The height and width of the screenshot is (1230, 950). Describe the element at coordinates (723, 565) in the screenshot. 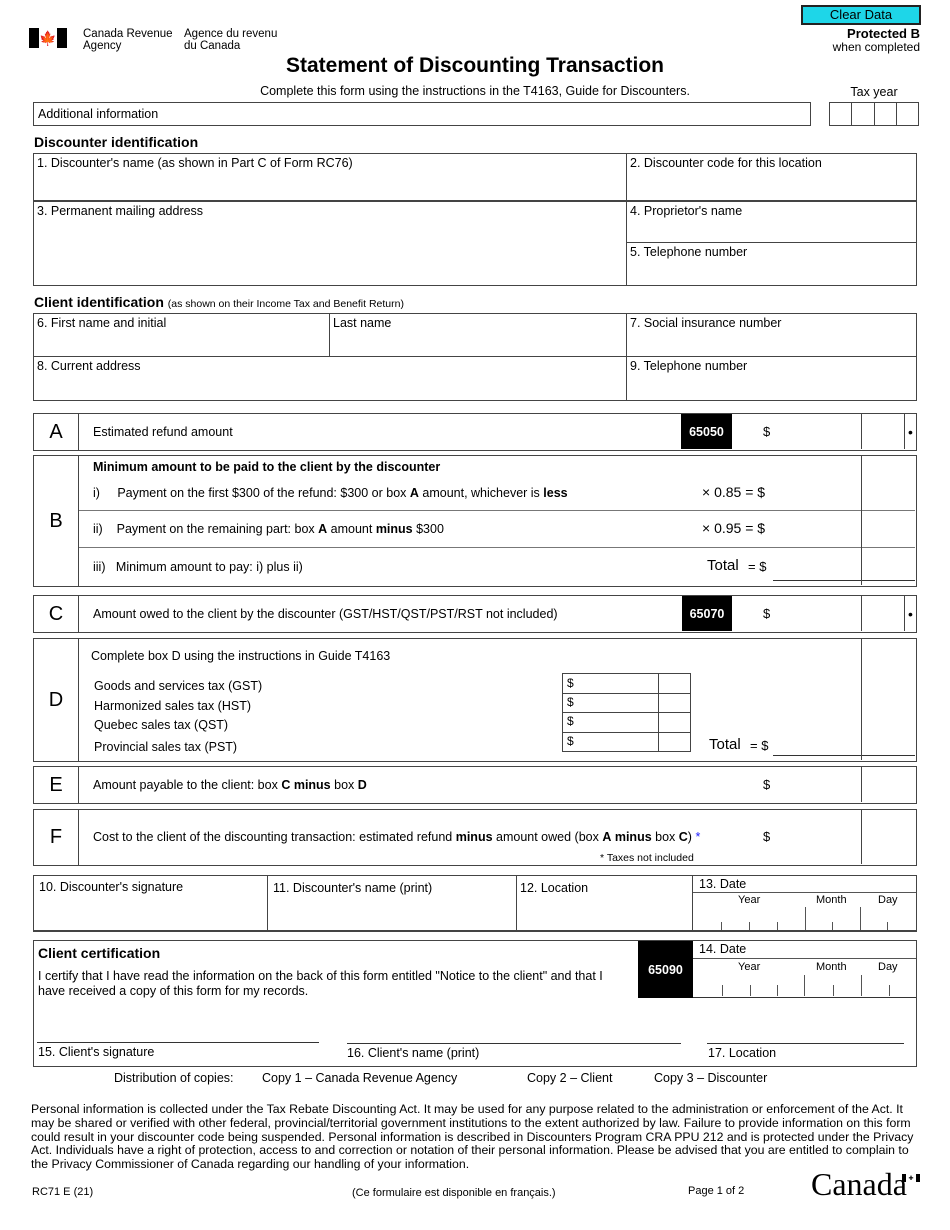

I see `line-iii-total-label: Total` at that location.